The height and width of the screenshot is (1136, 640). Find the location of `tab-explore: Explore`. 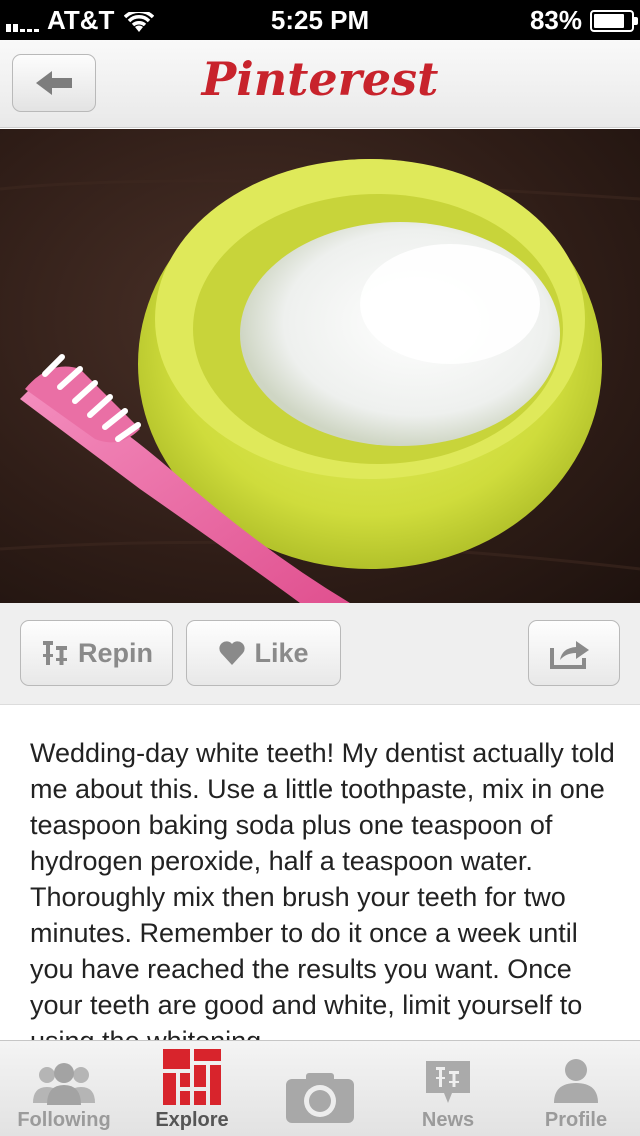

tab-explore: Explore is located at coordinates (192, 1088).